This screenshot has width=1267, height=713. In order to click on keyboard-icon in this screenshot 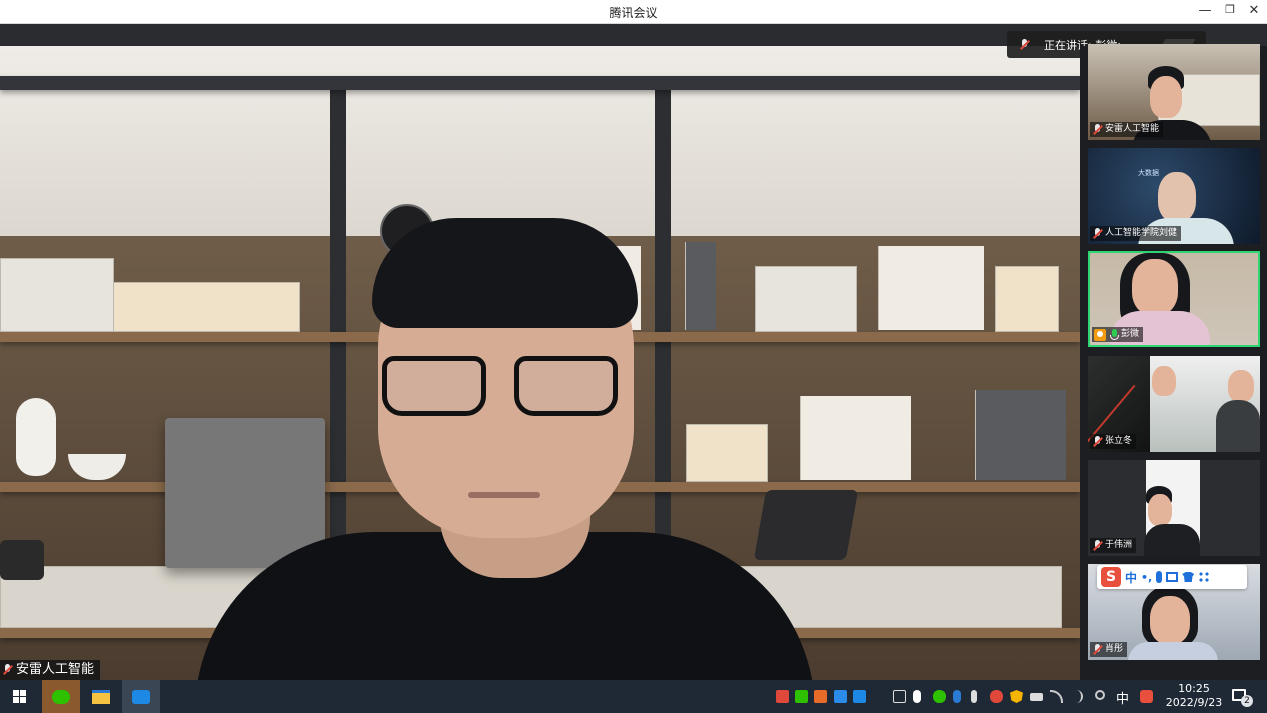, I will do `click(1172, 577)`.